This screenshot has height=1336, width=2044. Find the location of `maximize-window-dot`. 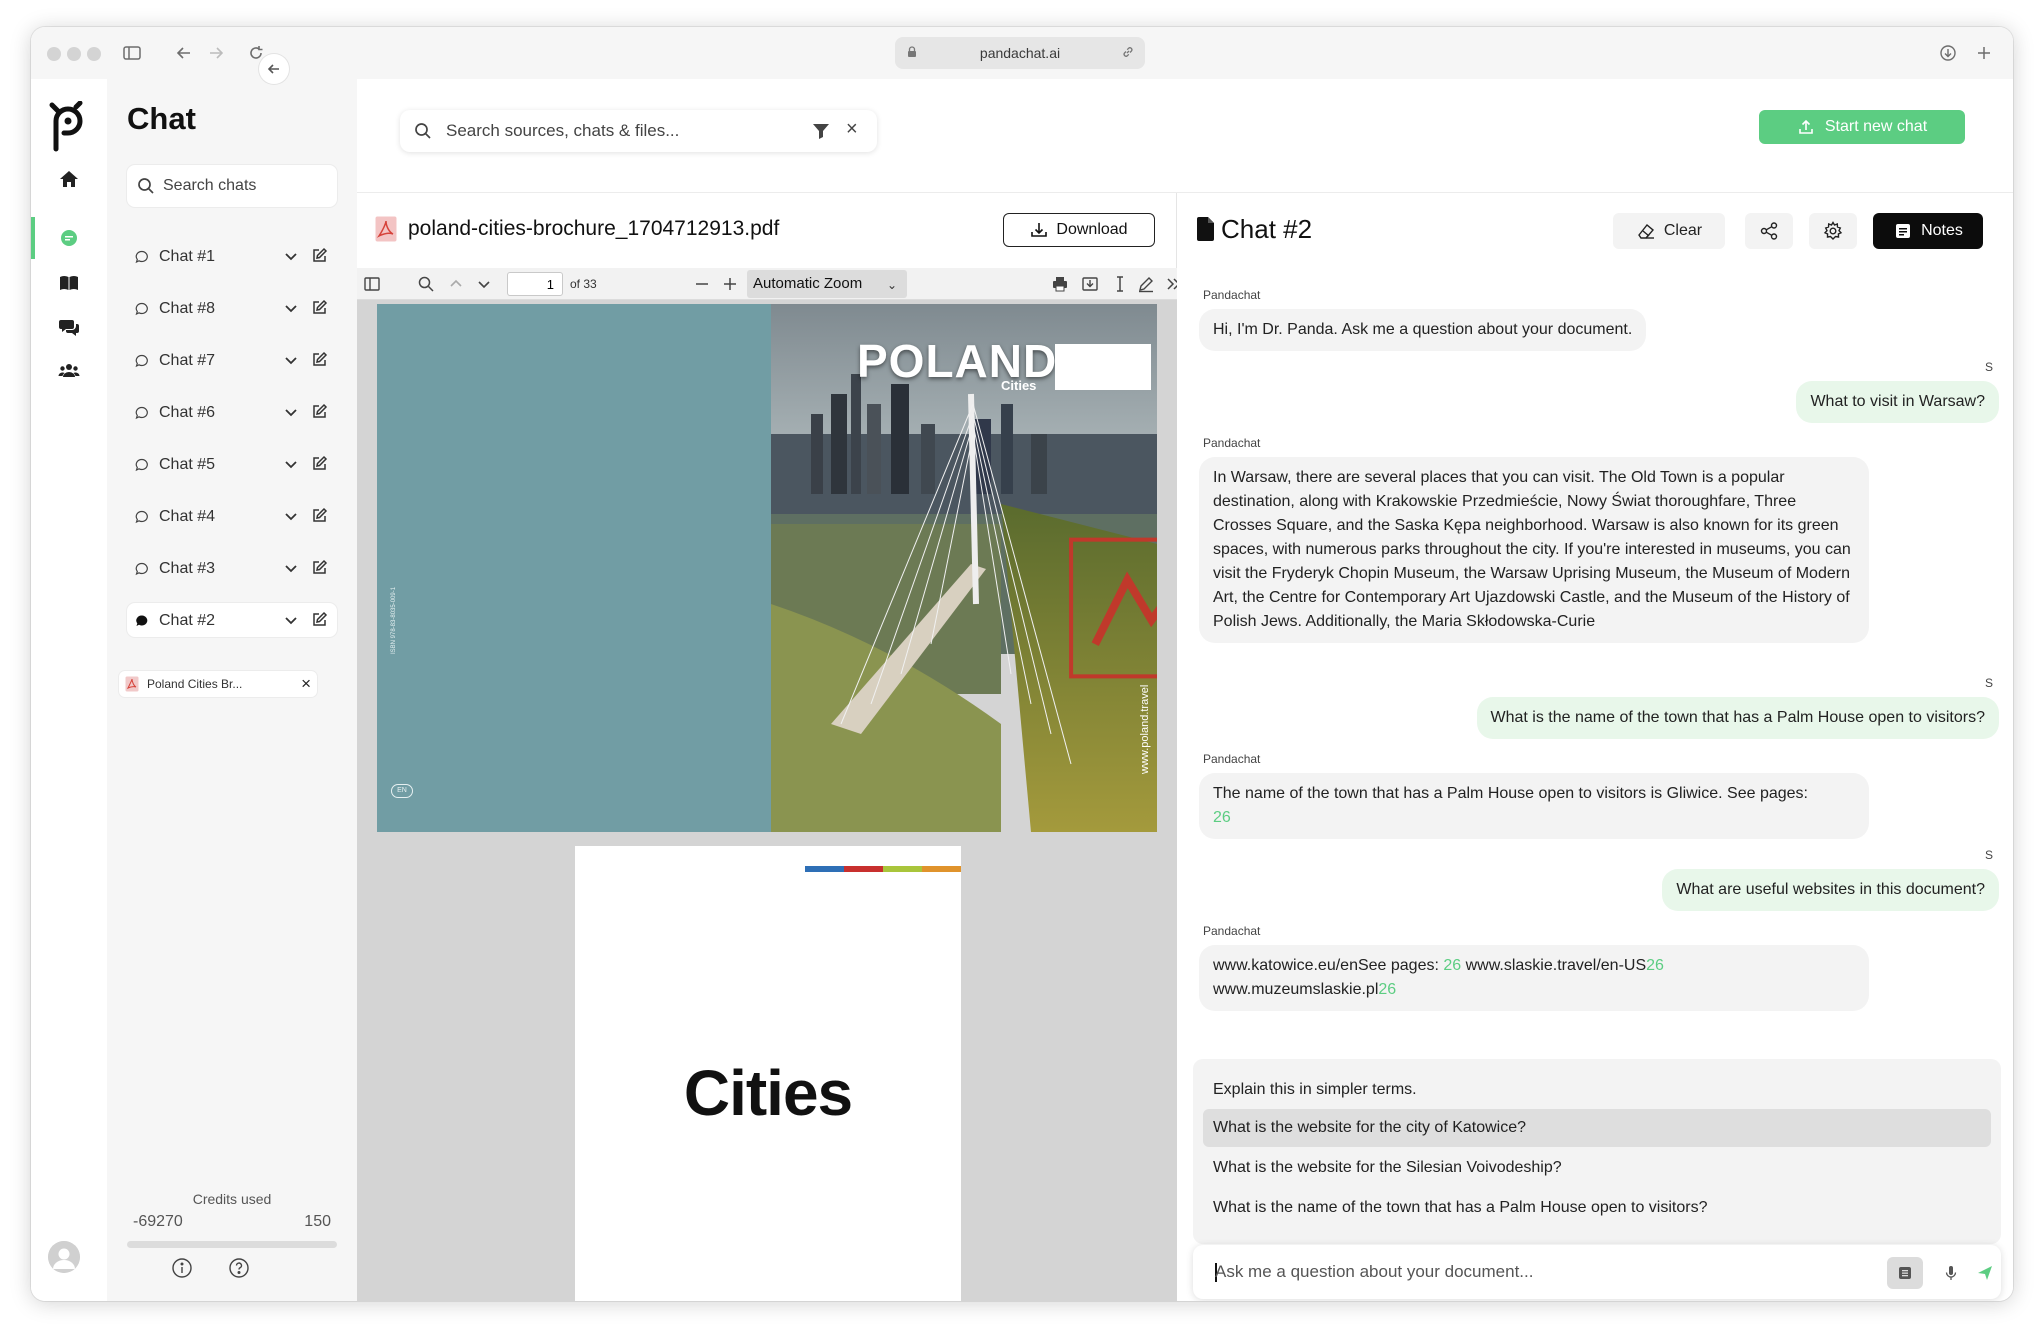

maximize-window-dot is located at coordinates (94, 54).